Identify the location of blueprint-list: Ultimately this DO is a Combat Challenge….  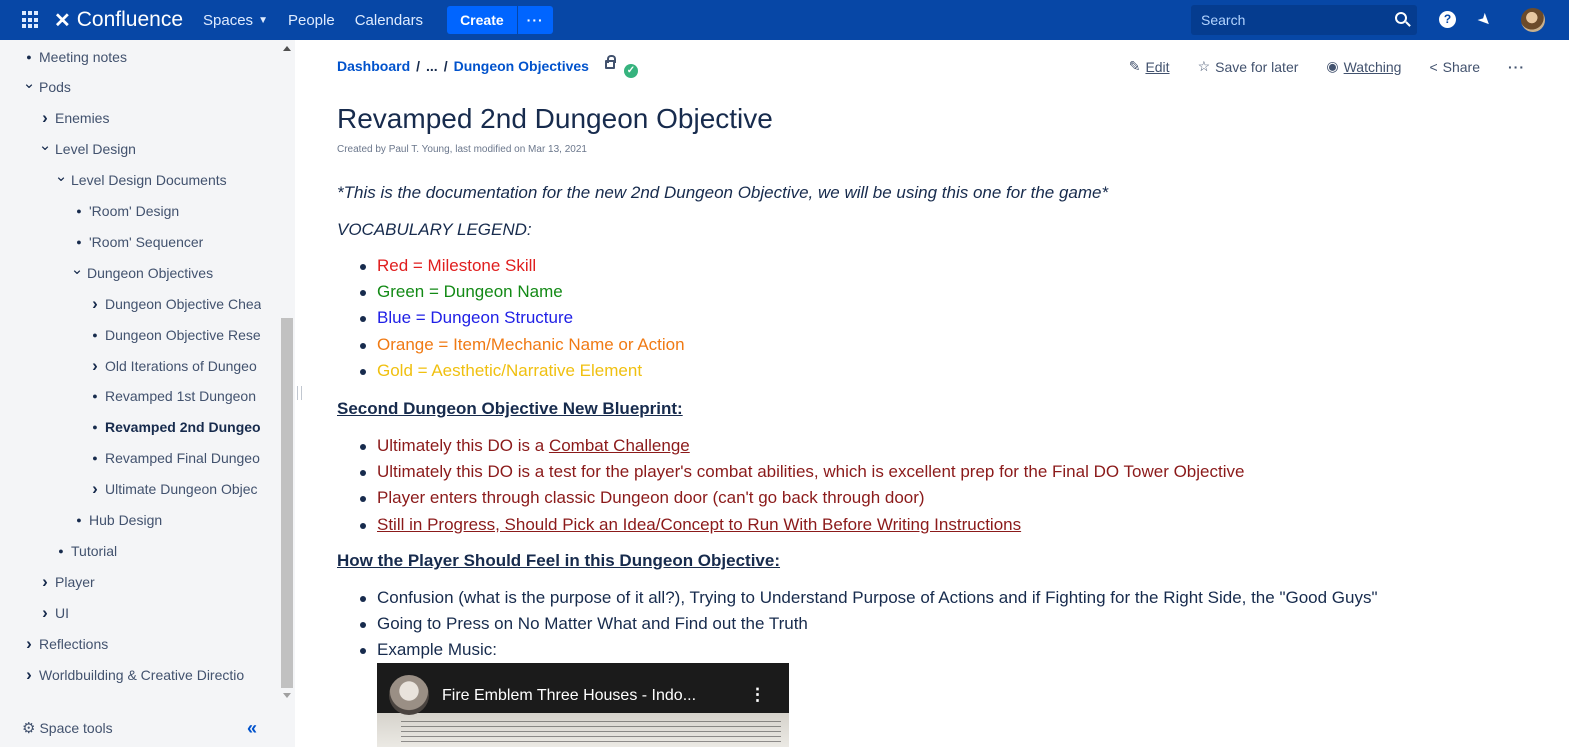
(790, 485).